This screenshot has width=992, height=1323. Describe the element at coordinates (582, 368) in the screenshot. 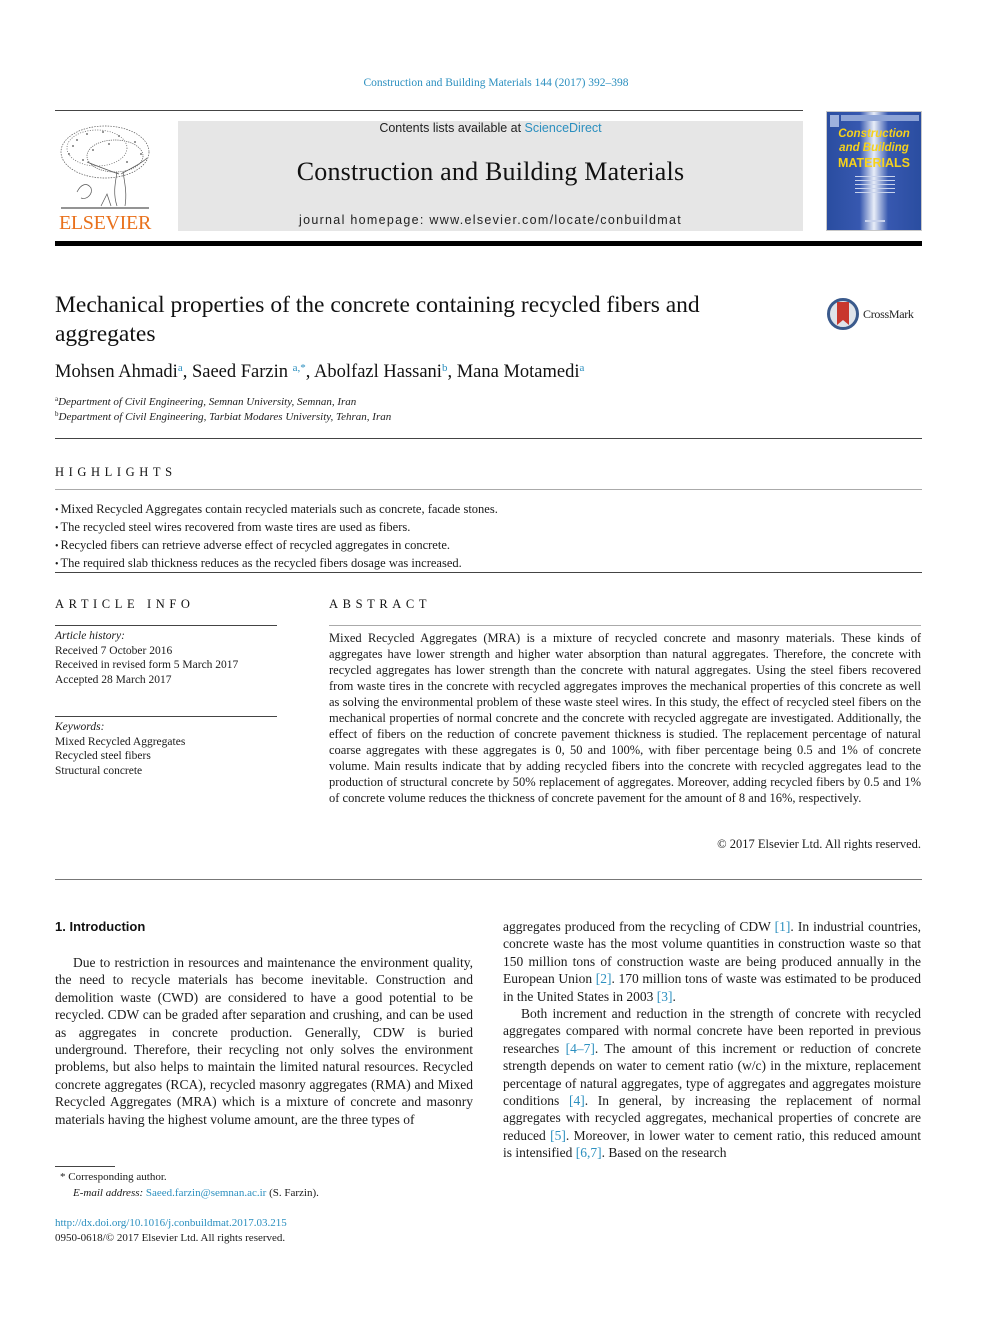

I see `author-affiliation-marker: a` at that location.